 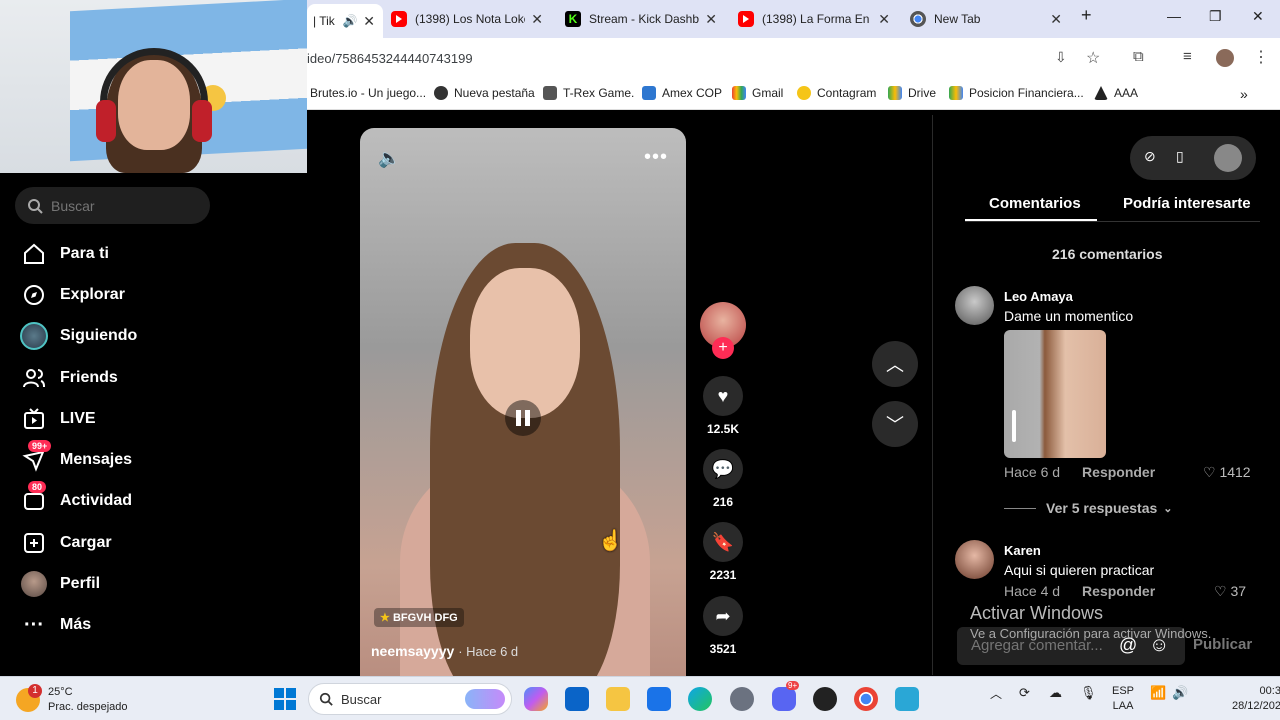 I want to click on bookmark-item: Nueva pestaña, so click(x=484, y=93).